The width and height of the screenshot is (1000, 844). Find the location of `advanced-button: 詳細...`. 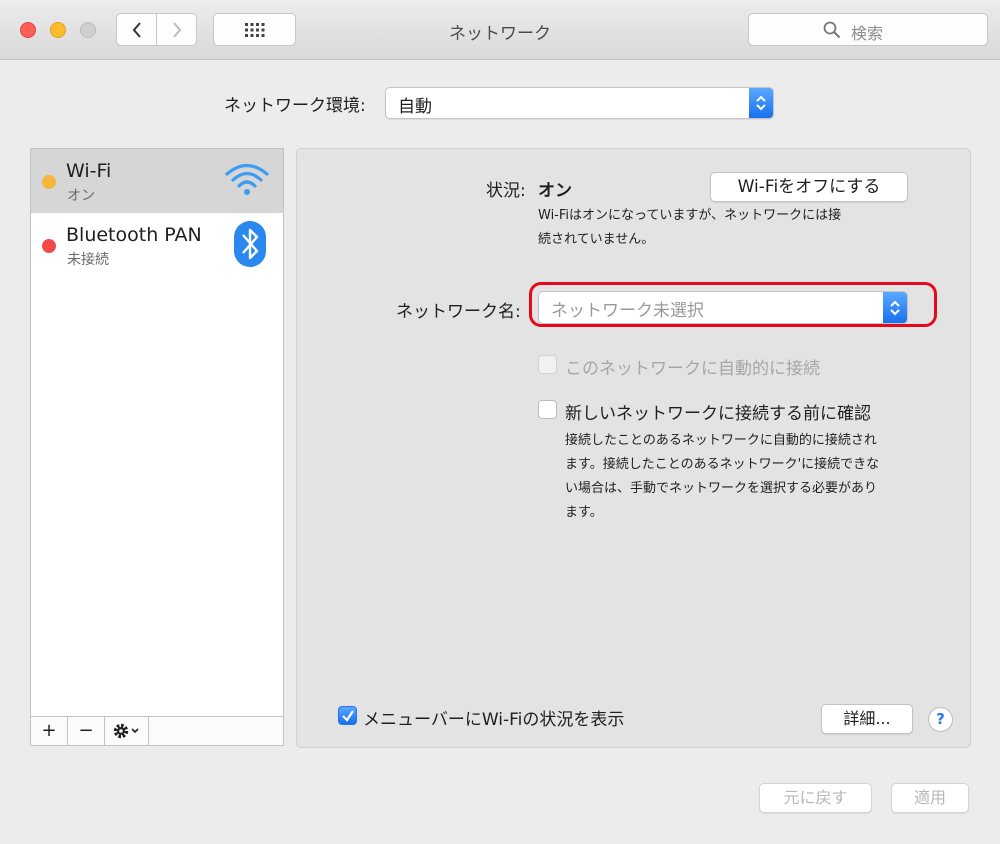

advanced-button: 詳細... is located at coordinates (867, 719).